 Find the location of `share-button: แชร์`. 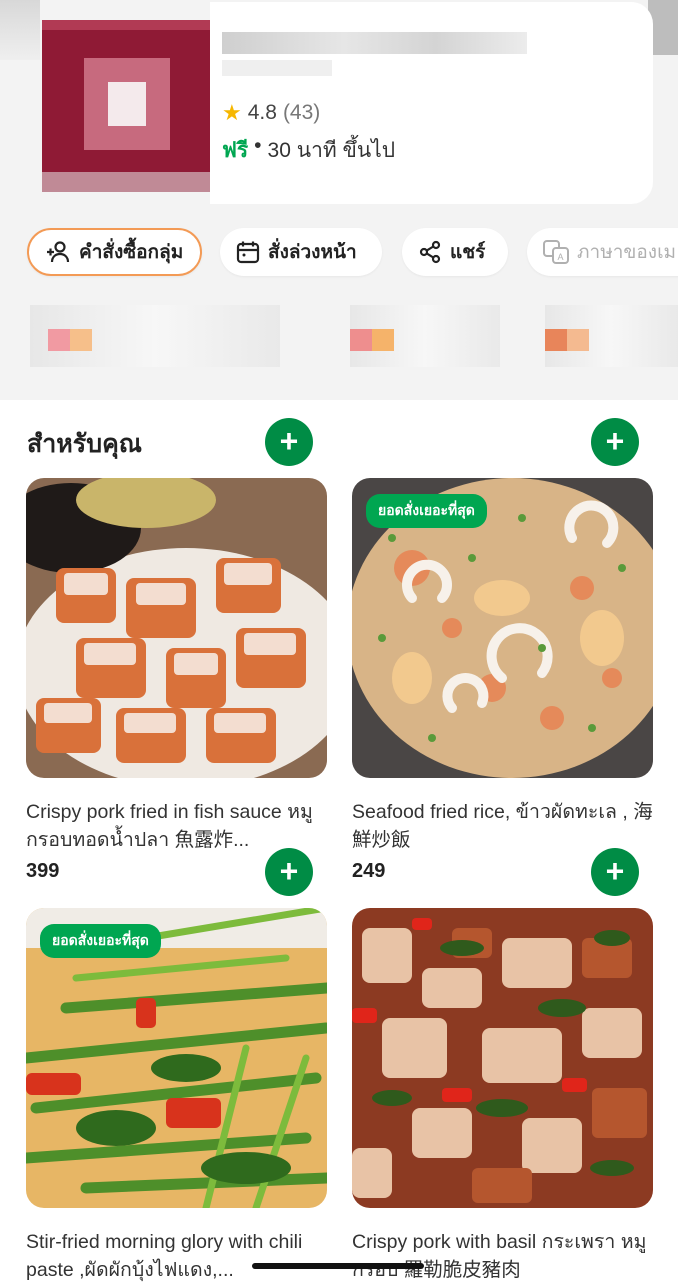

share-button: แชร์ is located at coordinates (455, 252).